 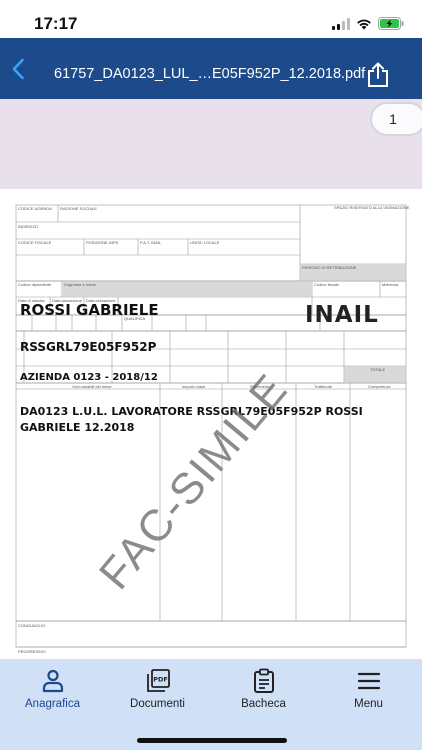 What do you see at coordinates (78, 208) in the screenshot?
I see `label-ragione-sociale: RAGIONE SOCIALE` at bounding box center [78, 208].